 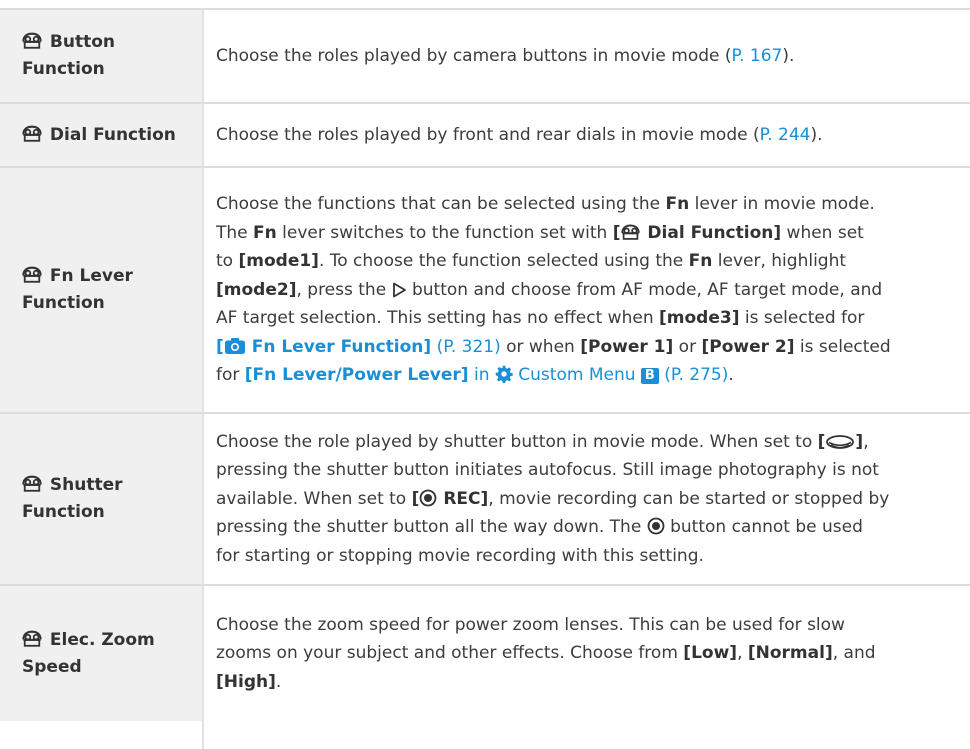 What do you see at coordinates (782, 204) in the screenshot?
I see `desc-text: lever in movie mode.` at bounding box center [782, 204].